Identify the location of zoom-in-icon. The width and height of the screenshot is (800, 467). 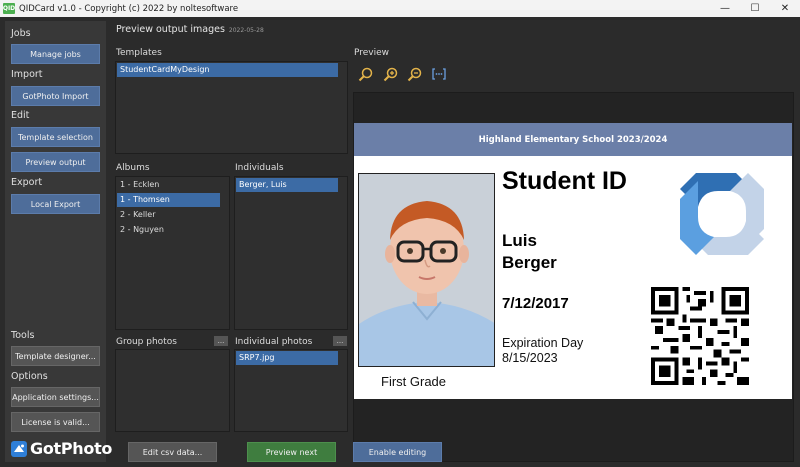
(391, 74).